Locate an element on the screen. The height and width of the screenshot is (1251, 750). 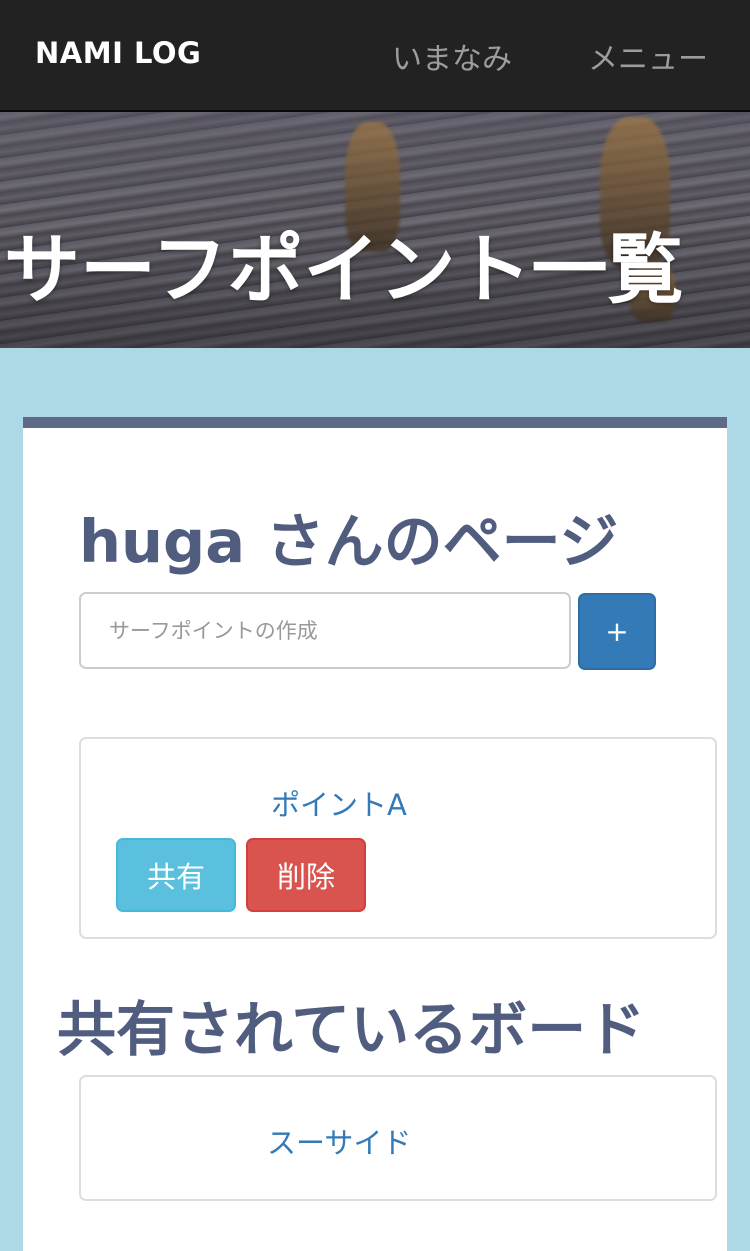
user-page-heading: huga さんのページ is located at coordinates (349, 541).